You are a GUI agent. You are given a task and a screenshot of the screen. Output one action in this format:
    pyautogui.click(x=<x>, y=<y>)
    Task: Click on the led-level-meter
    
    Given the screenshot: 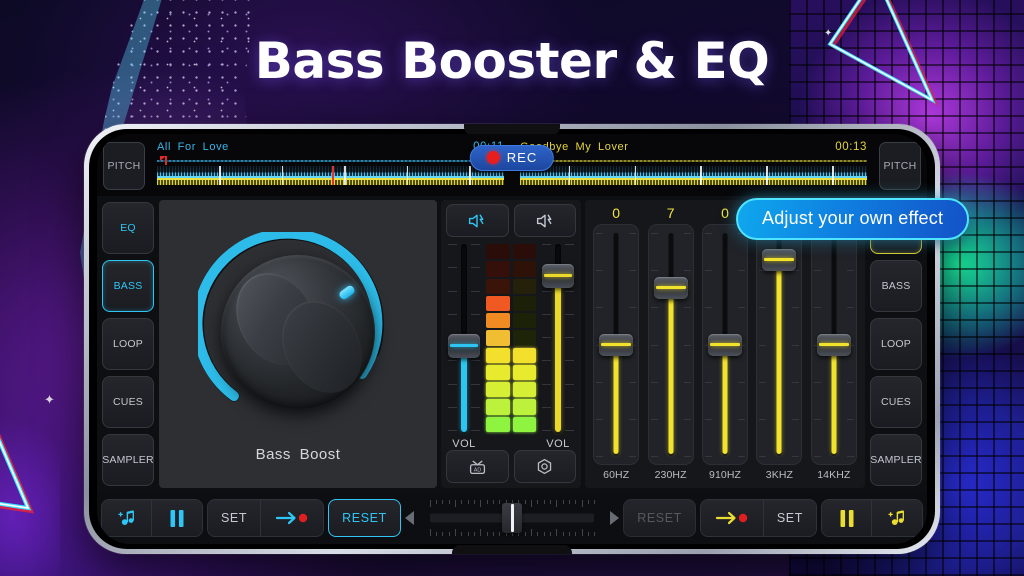 What is the action you would take?
    pyautogui.click(x=511, y=346)
    